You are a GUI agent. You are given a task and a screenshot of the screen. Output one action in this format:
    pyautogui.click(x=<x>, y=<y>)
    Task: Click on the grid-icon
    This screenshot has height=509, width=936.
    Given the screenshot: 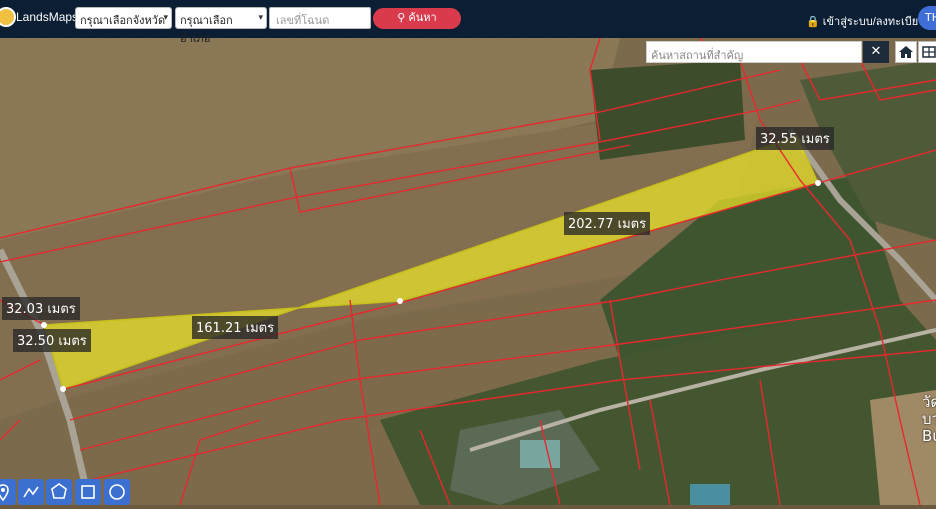 What is the action you would take?
    pyautogui.click(x=929, y=52)
    